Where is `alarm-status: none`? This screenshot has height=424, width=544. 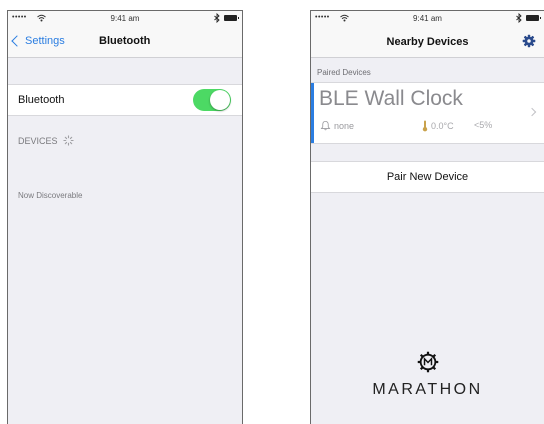 alarm-status: none is located at coordinates (337, 125).